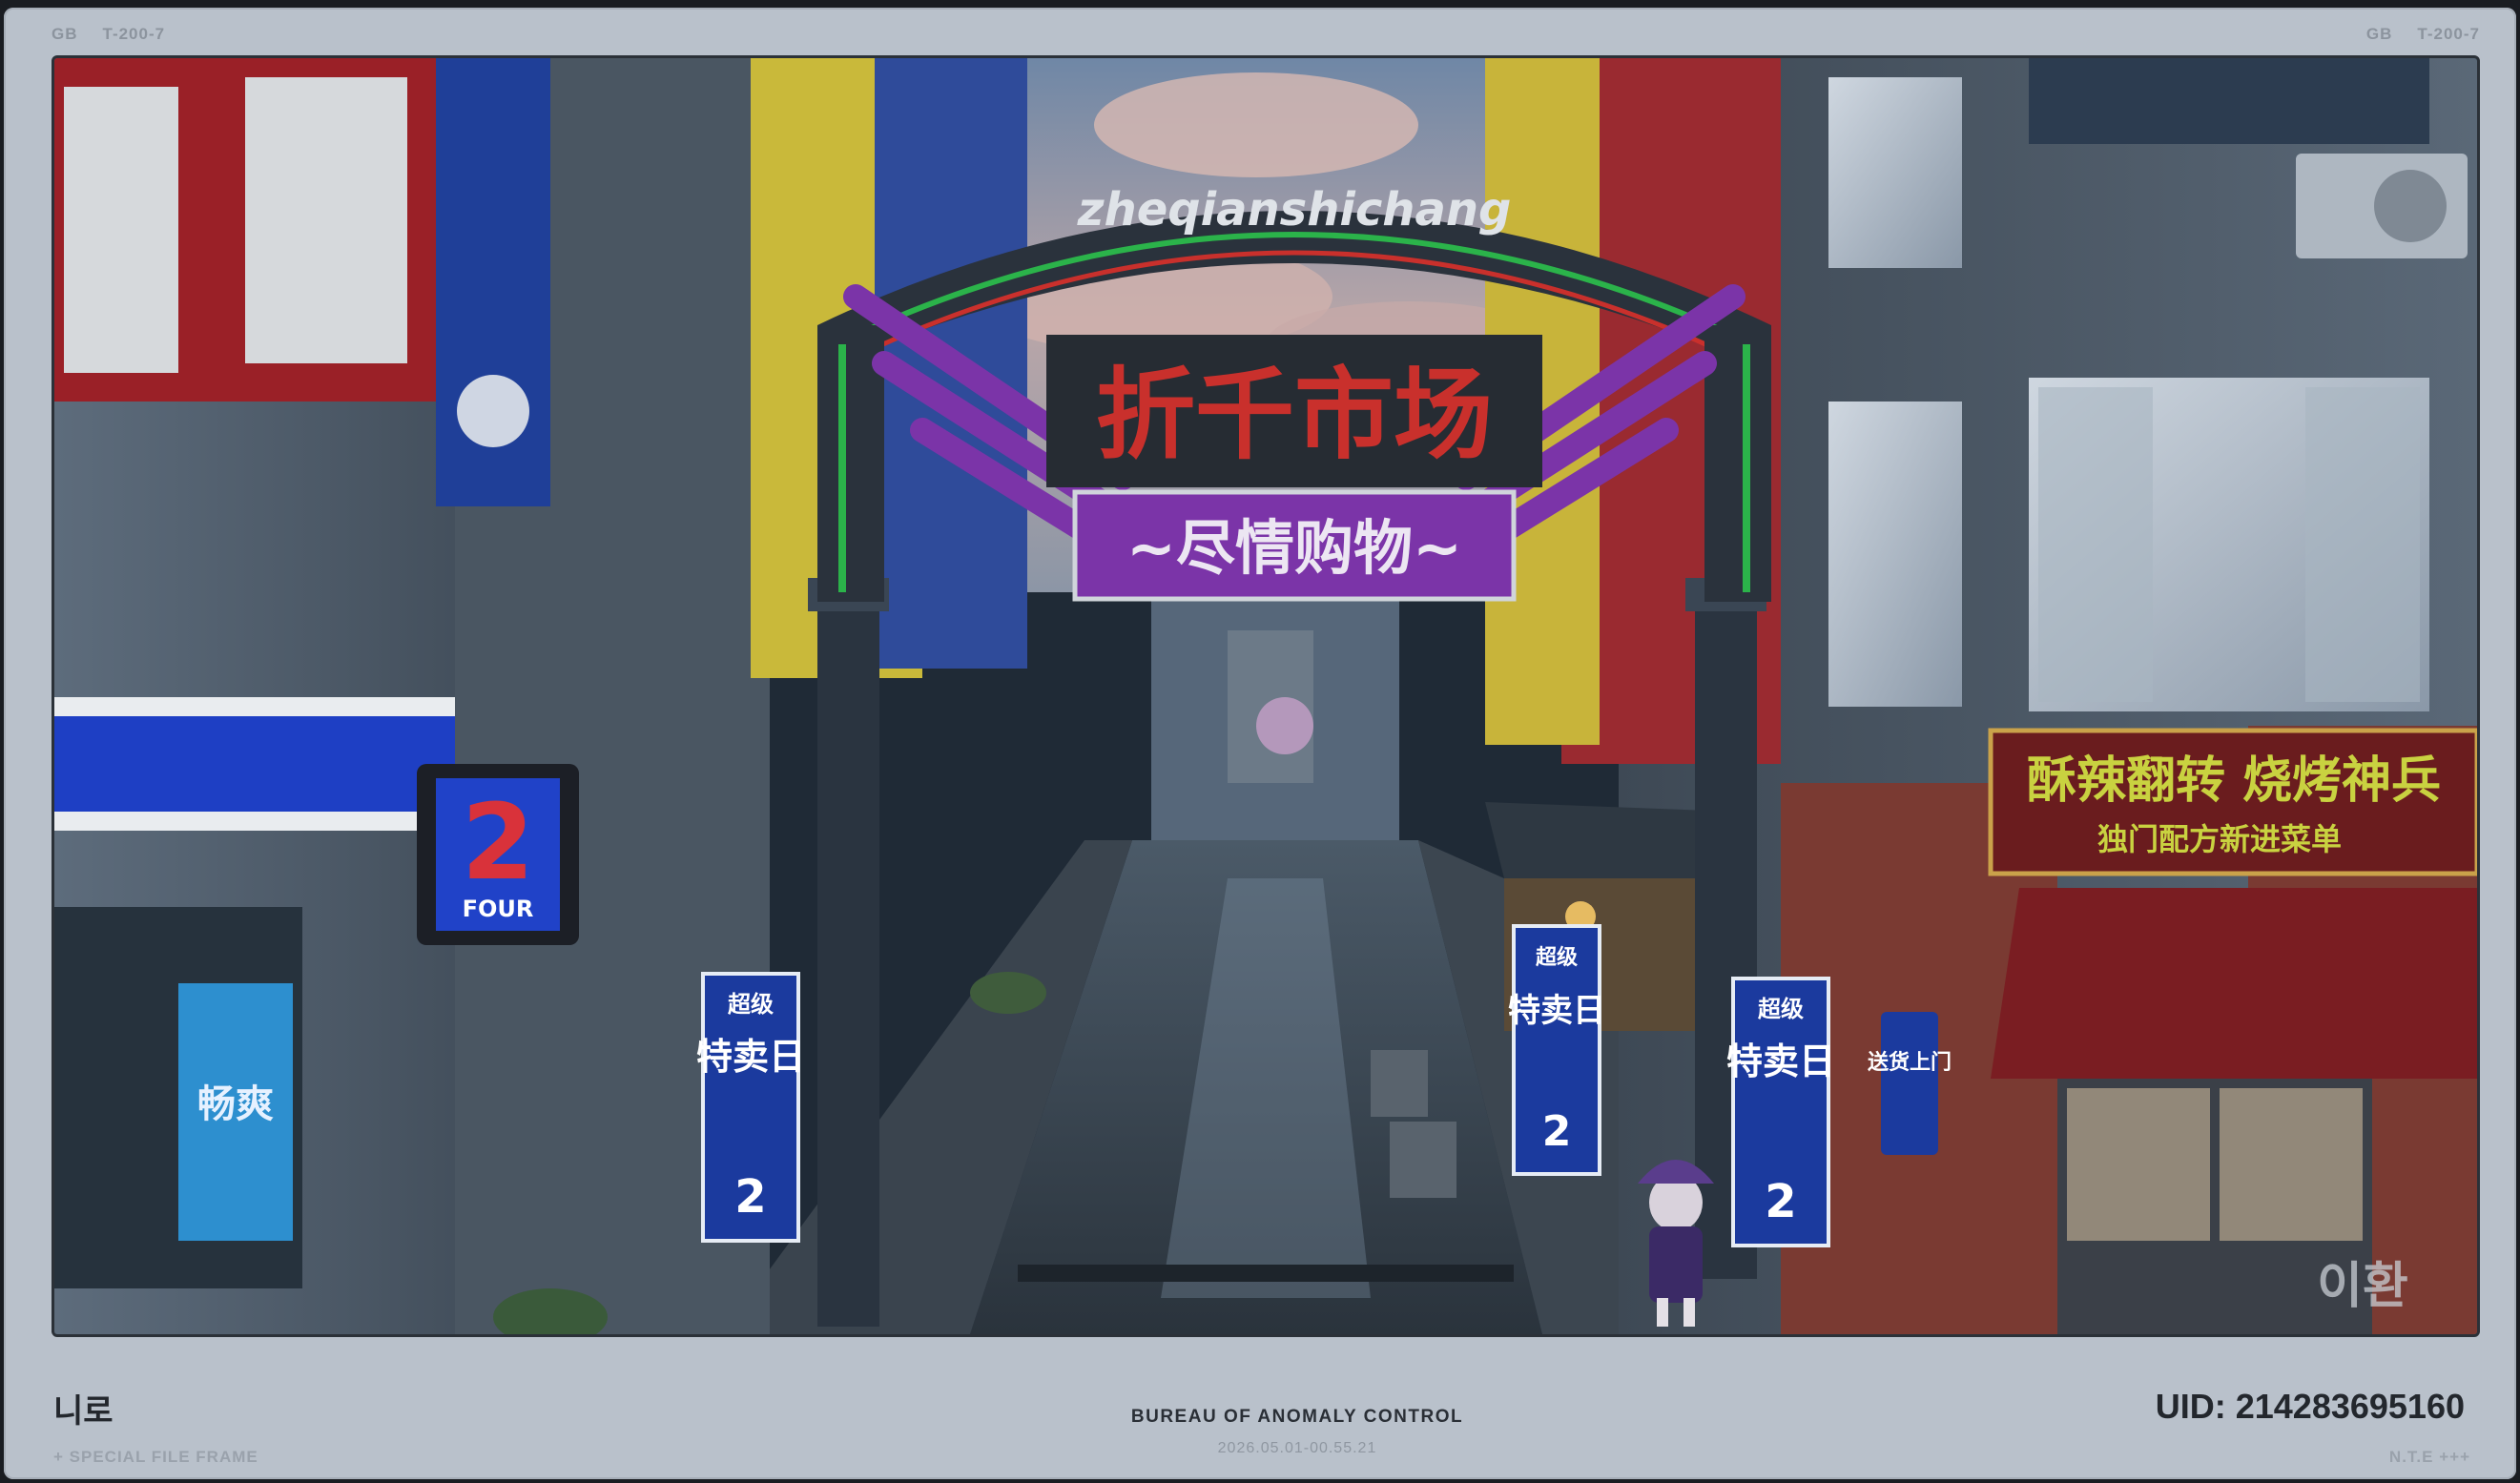 This screenshot has width=2520, height=1483. Describe the element at coordinates (1266, 1273) in the screenshot. I see `drain-grate` at that location.